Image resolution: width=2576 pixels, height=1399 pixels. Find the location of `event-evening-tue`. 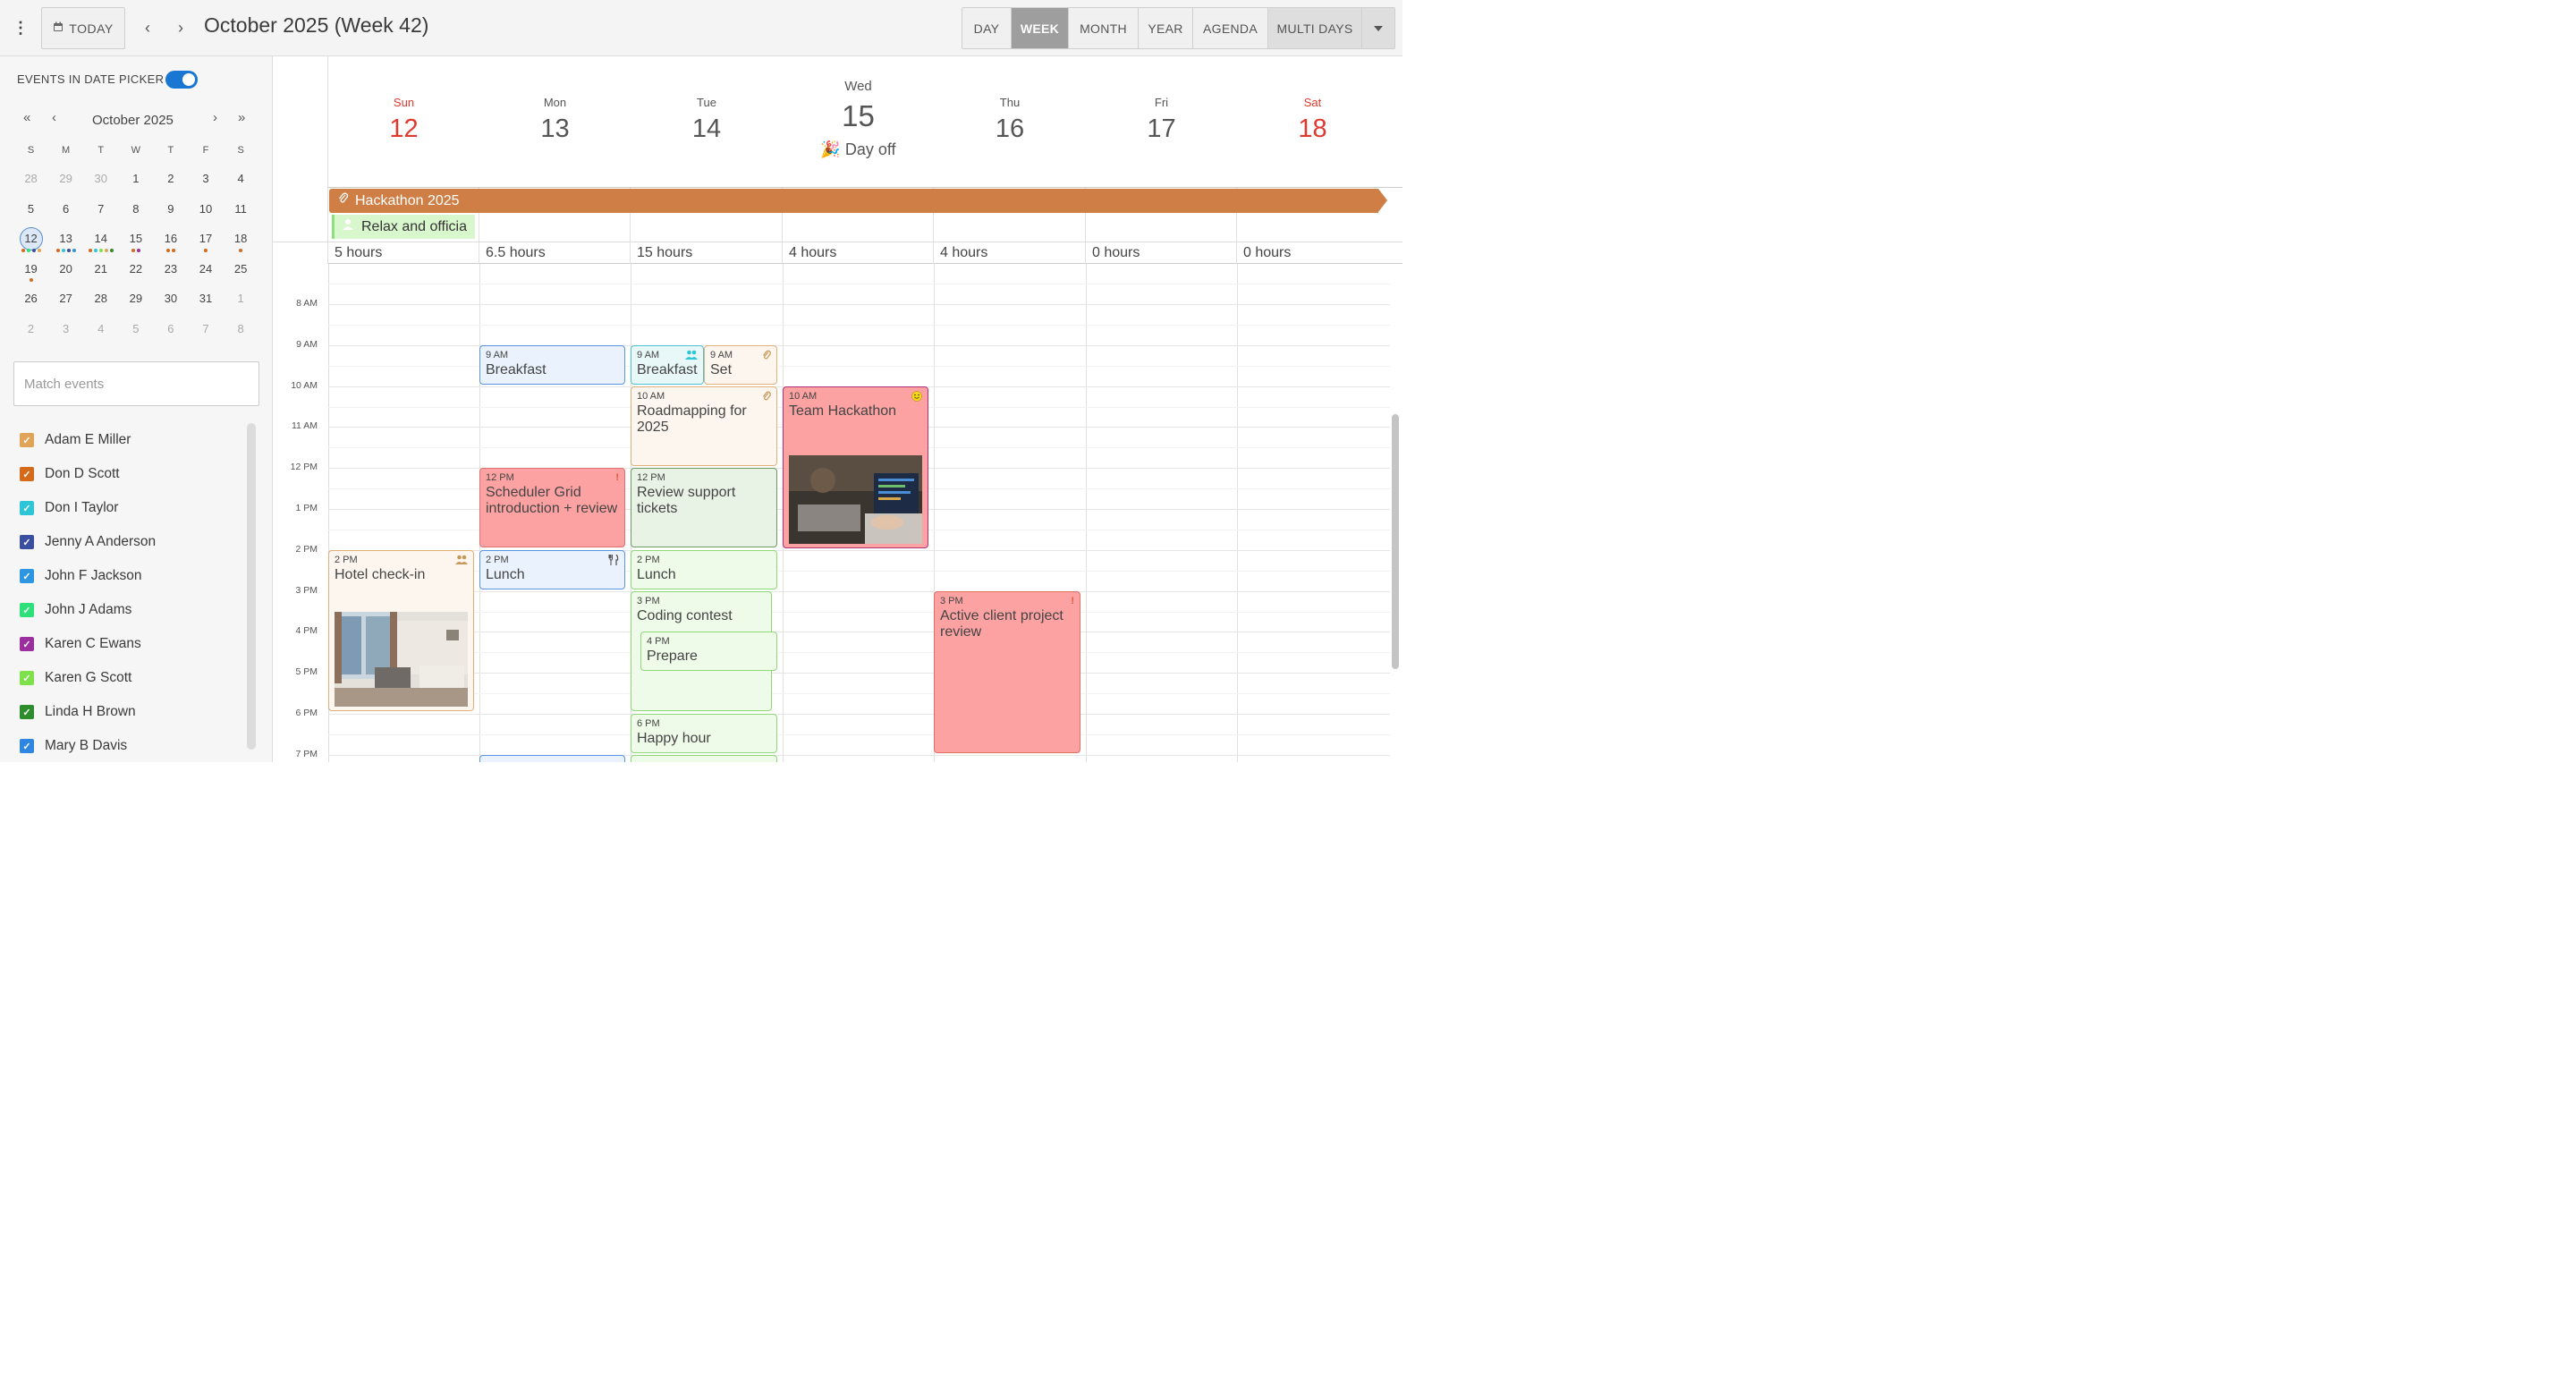

event-evening-tue is located at coordinates (704, 758).